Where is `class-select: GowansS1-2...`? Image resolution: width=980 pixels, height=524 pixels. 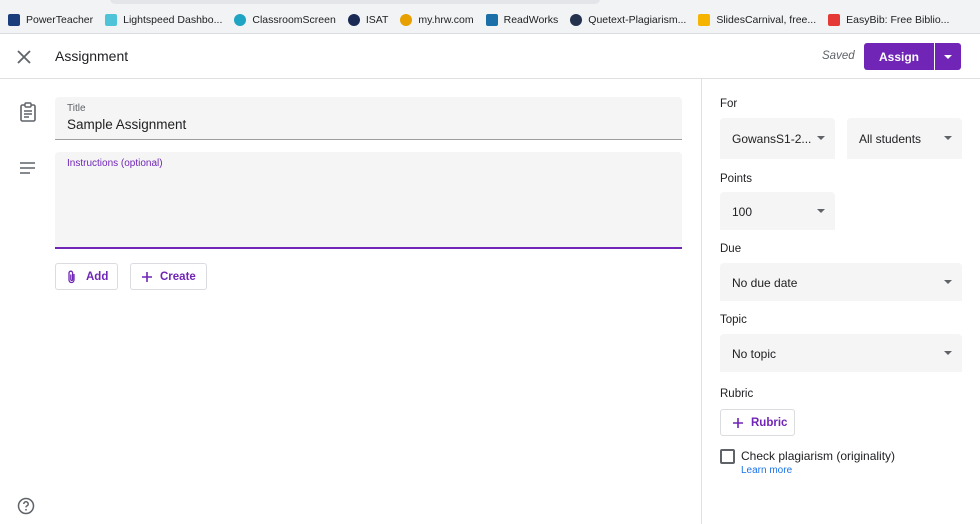
class-select: GowansS1-2... is located at coordinates (777, 138).